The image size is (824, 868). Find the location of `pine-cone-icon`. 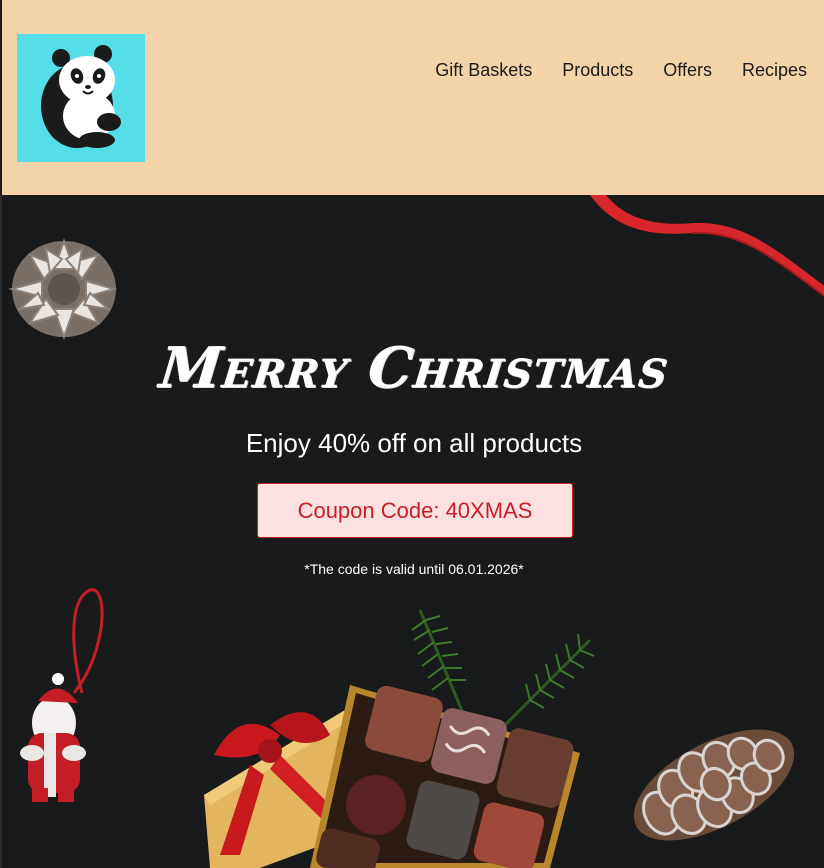

pine-cone-icon is located at coordinates (714, 785).